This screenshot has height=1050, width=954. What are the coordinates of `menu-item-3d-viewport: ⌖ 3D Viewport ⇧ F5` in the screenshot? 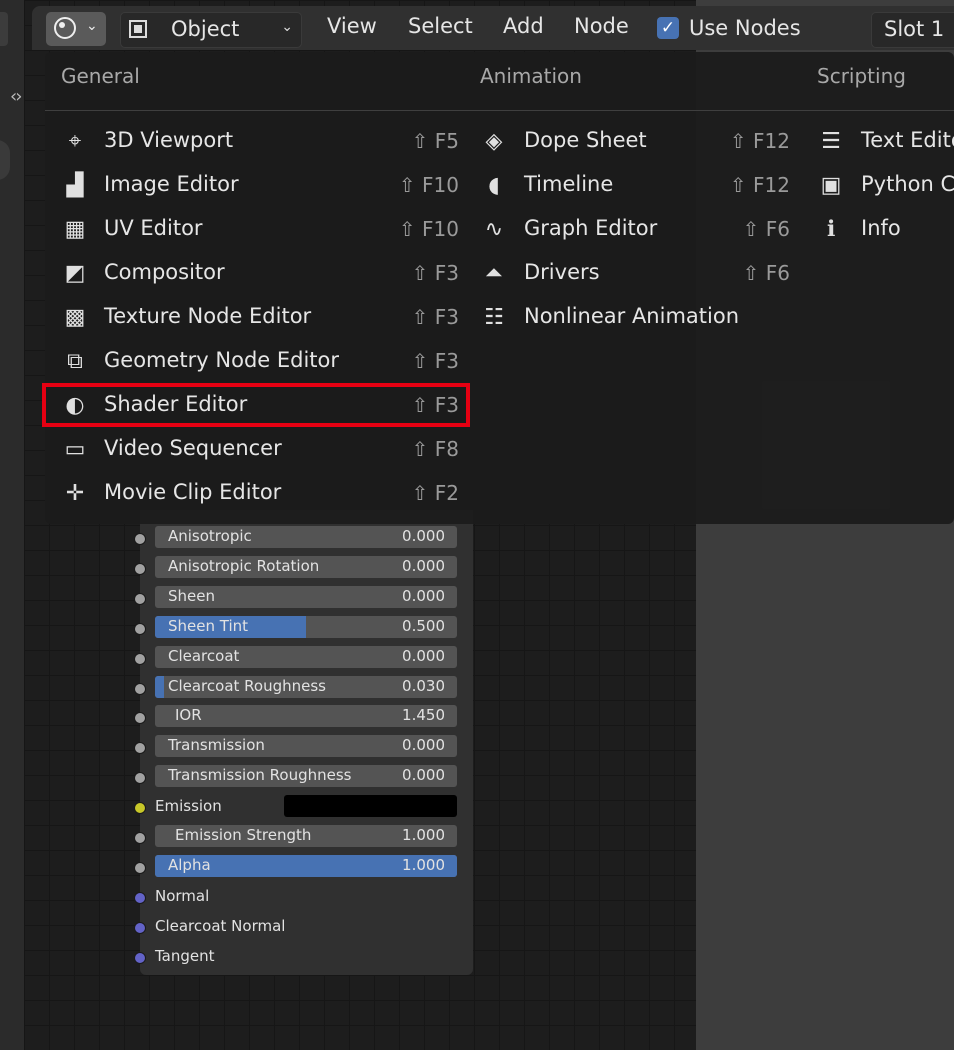 It's located at (260, 142).